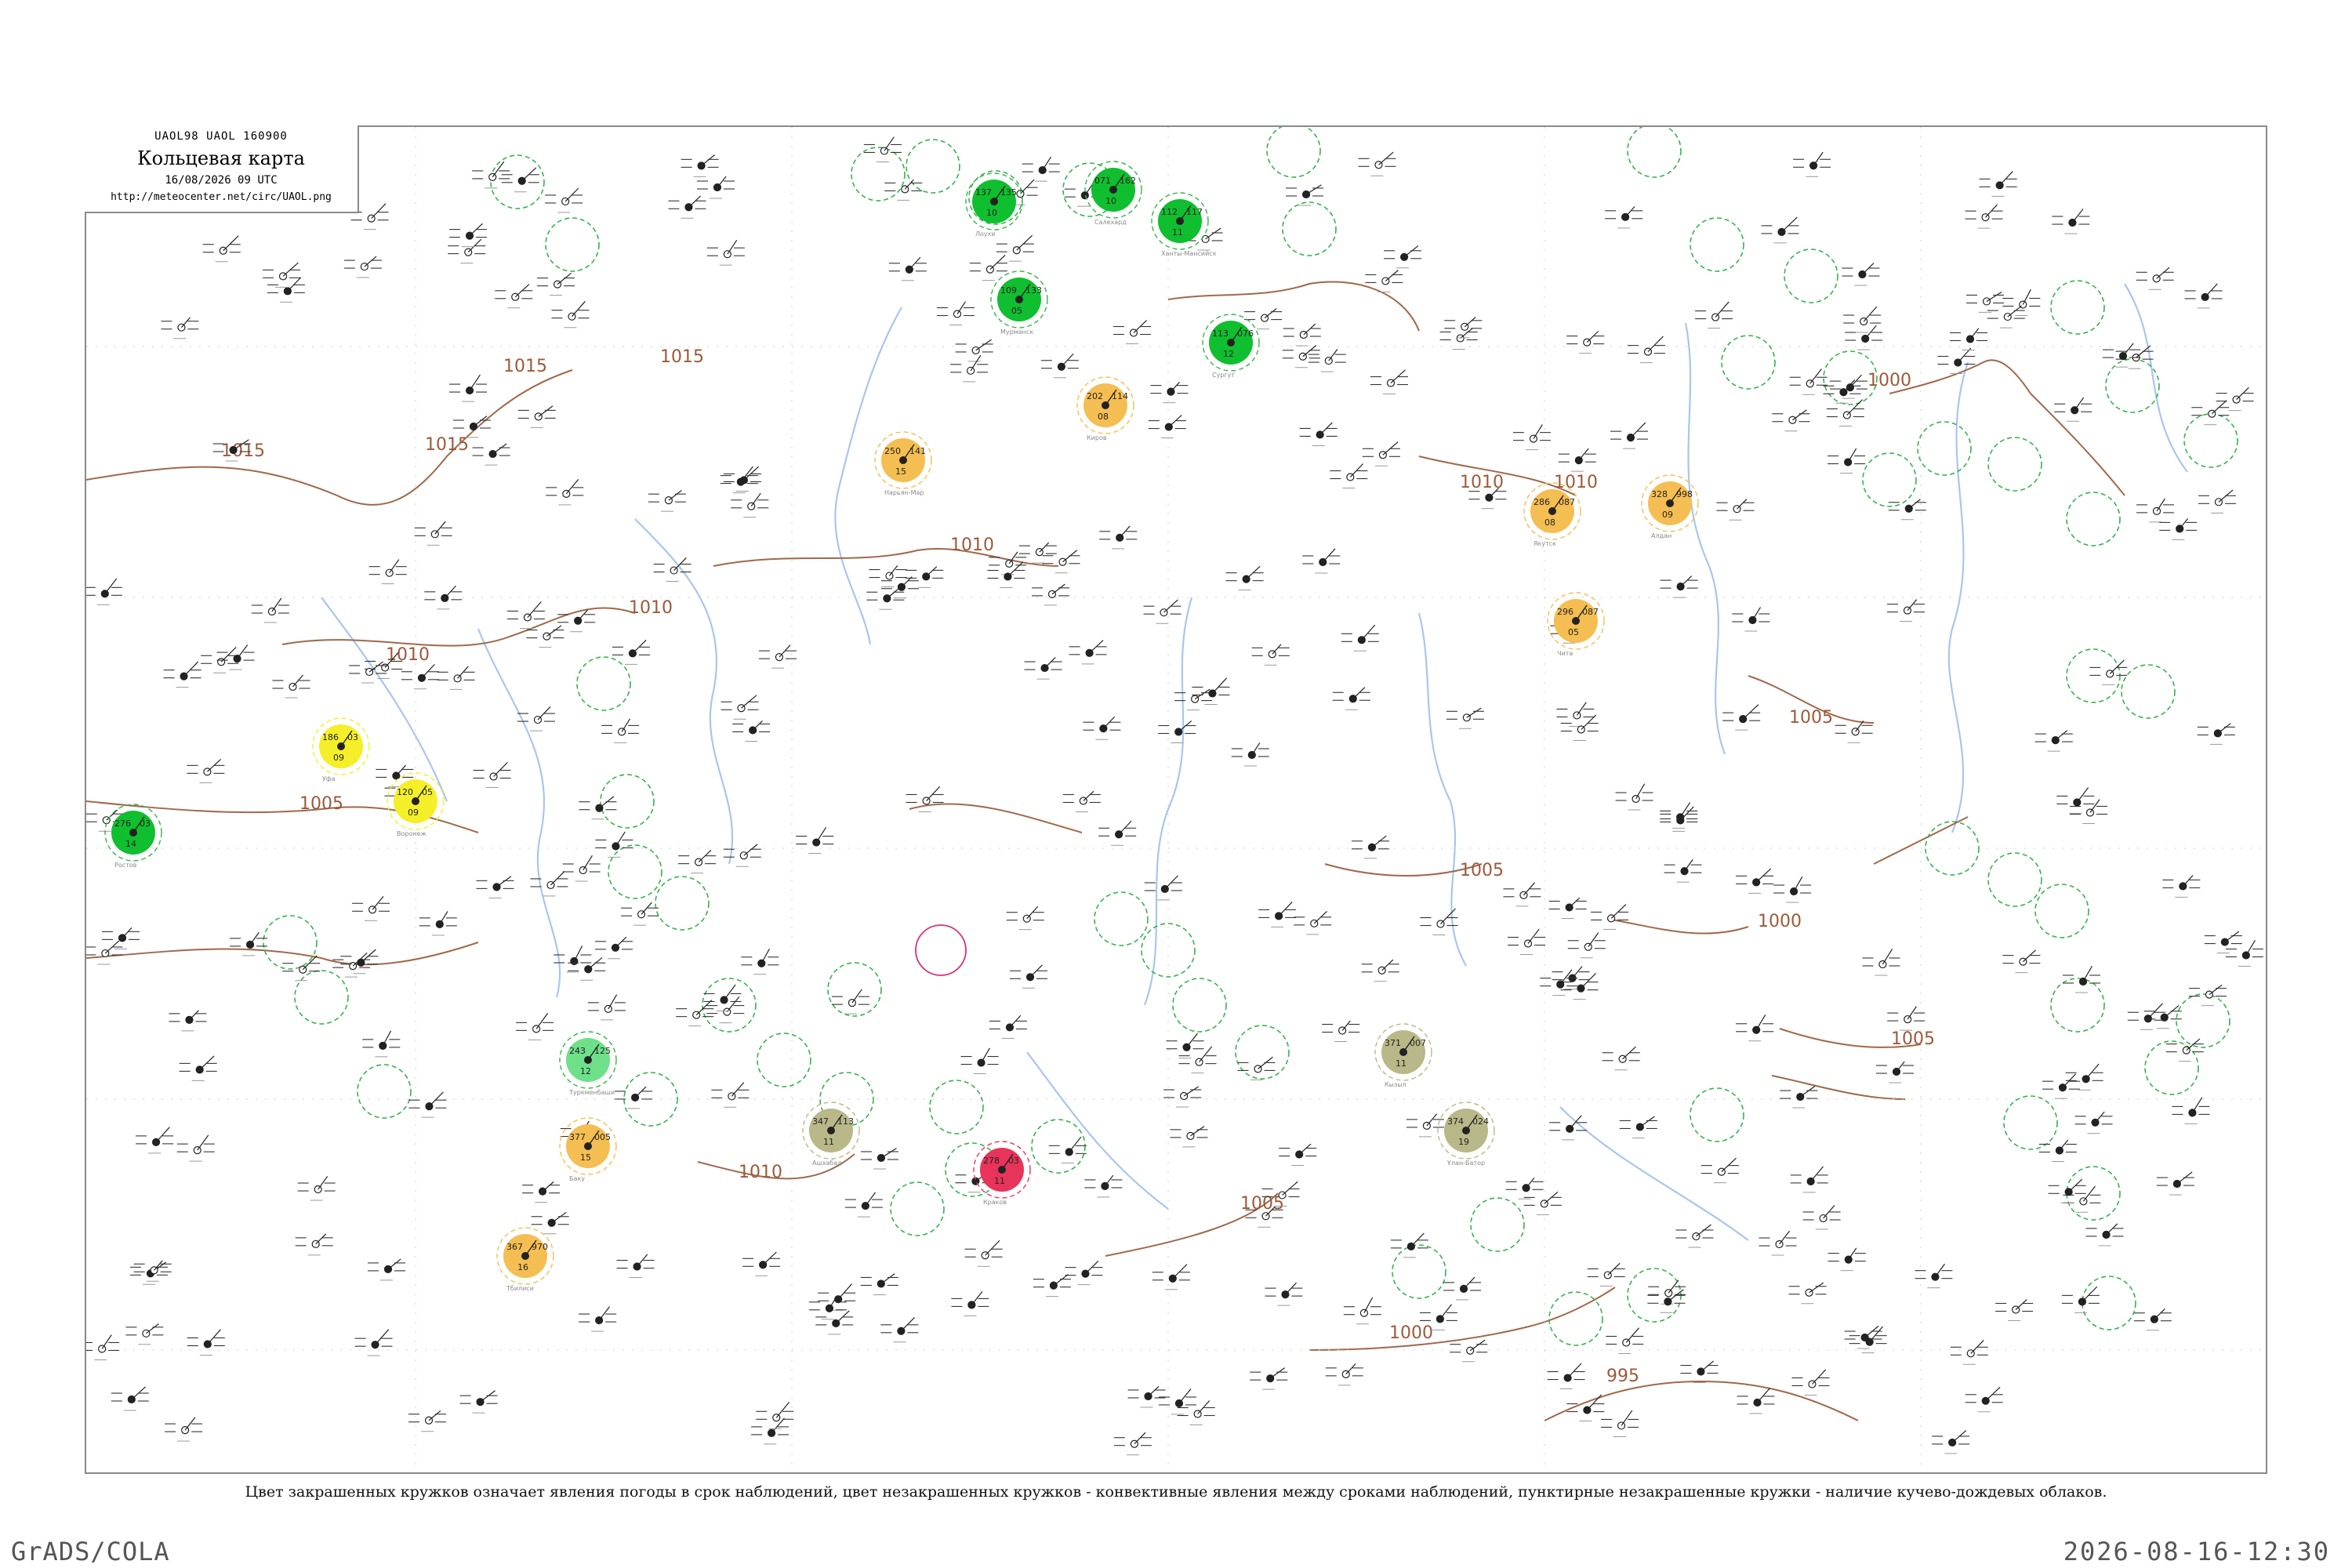  What do you see at coordinates (221, 136) in the screenshot?
I see `bulletin-code: UAOL98 UAOL 160900` at bounding box center [221, 136].